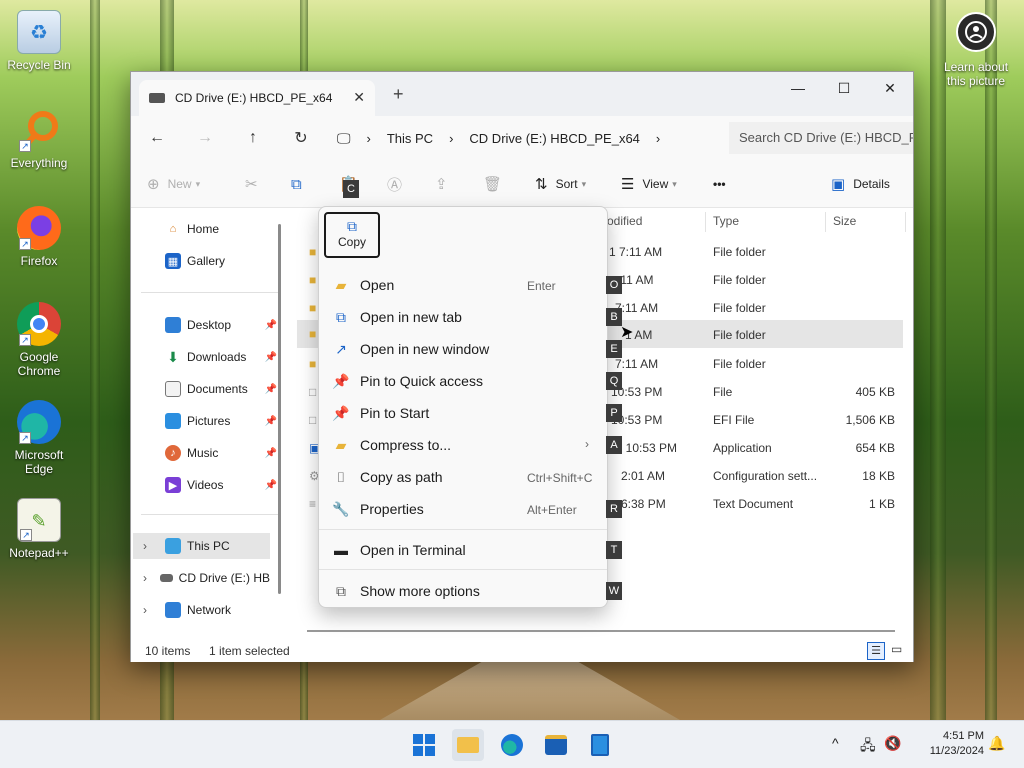 Image resolution: width=1024 pixels, height=768 pixels. I want to click on copy-button: ⧉, so click(300, 184).